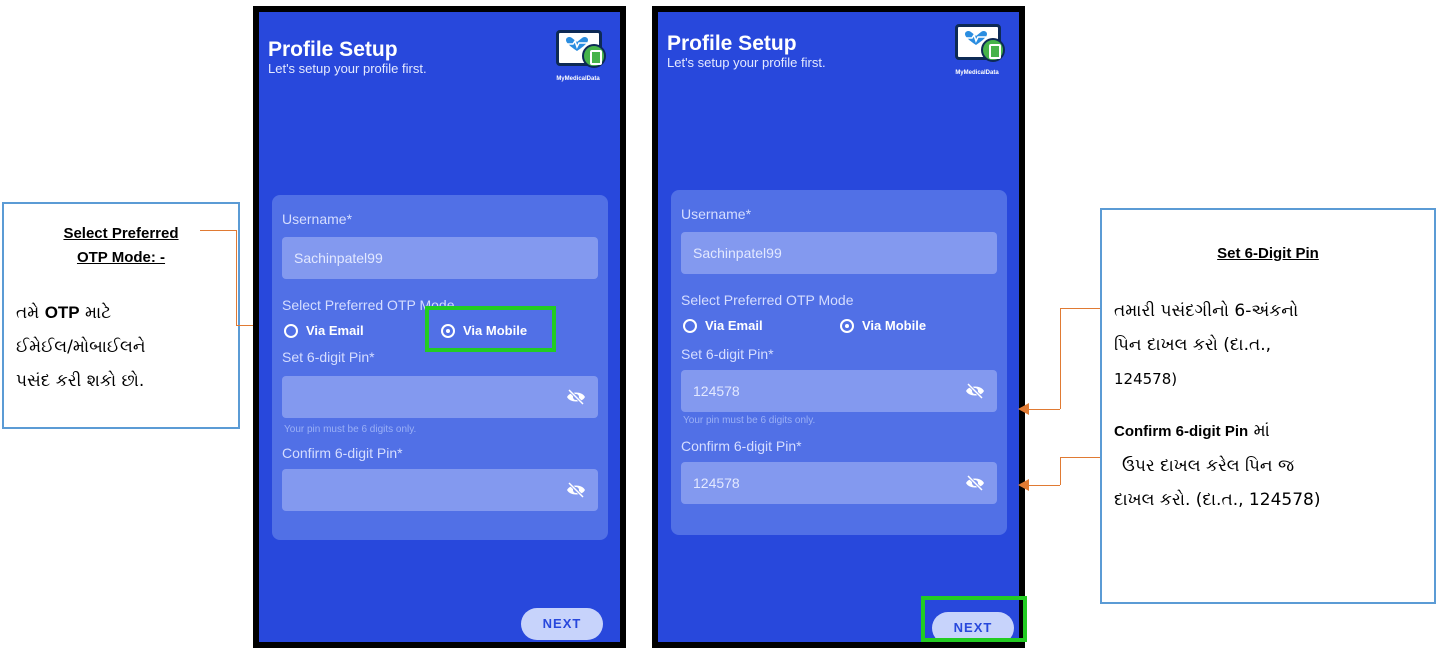 This screenshot has width=1451, height=652. What do you see at coordinates (1082, 308) in the screenshot?
I see `pin-connector-top` at bounding box center [1082, 308].